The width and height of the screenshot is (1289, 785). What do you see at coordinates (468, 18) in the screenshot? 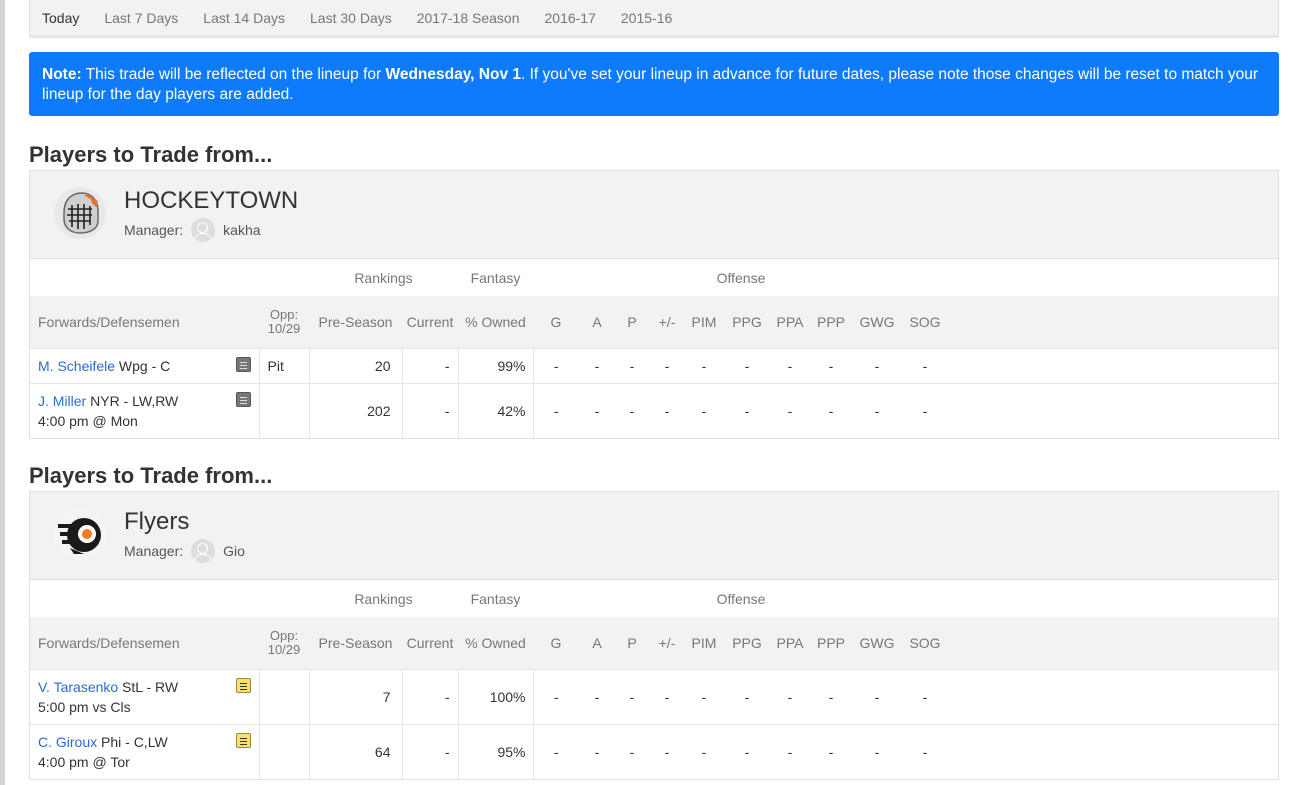
I see `tab-2017-18-season: 2017-18 Season` at bounding box center [468, 18].